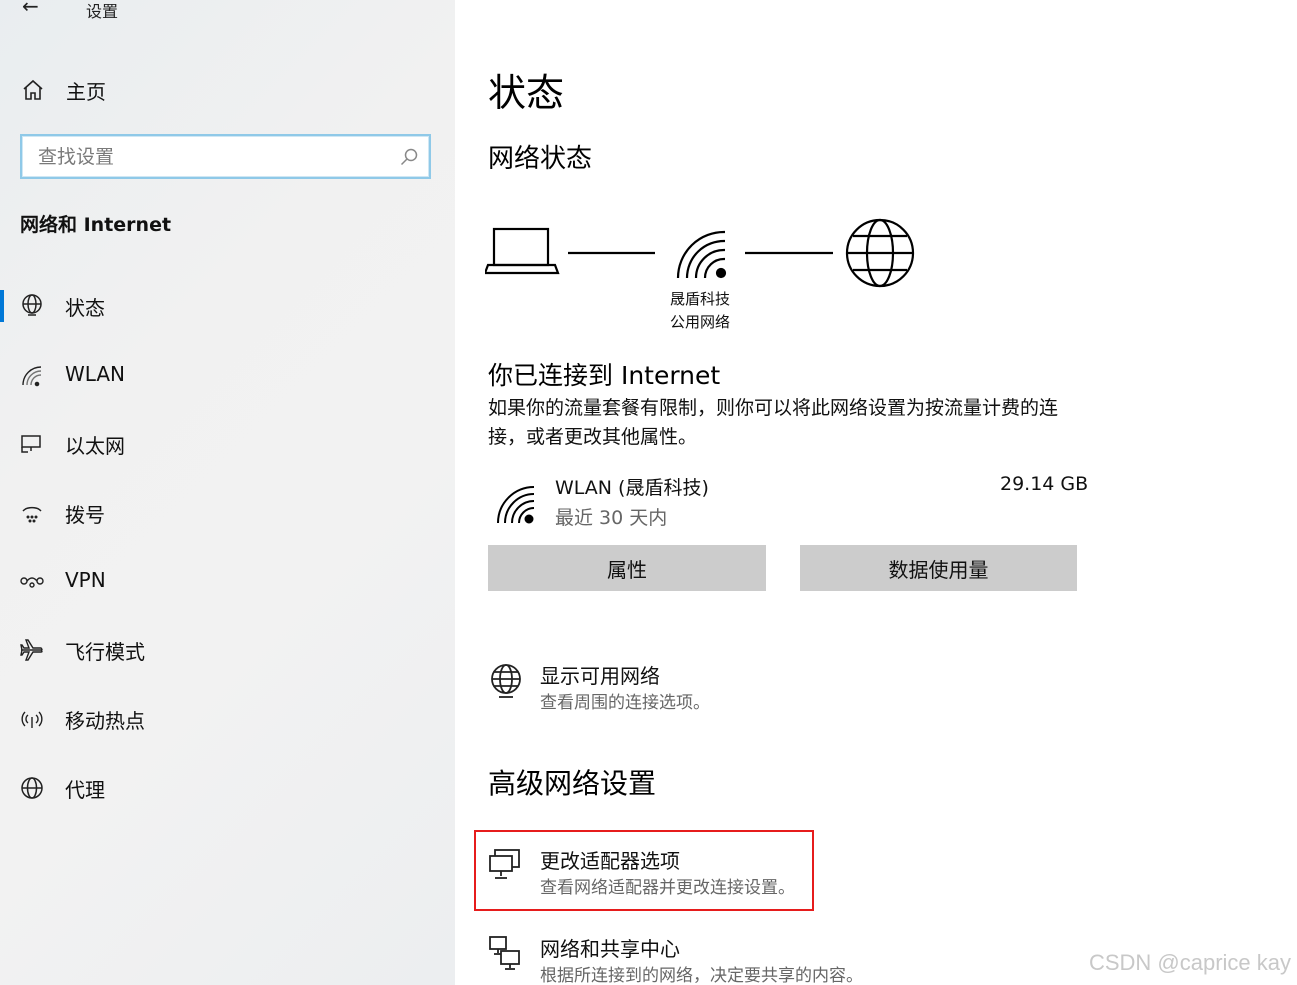 This screenshot has height=985, width=1297. What do you see at coordinates (938, 568) in the screenshot?
I see `data-usage-button: 数据使用量` at bounding box center [938, 568].